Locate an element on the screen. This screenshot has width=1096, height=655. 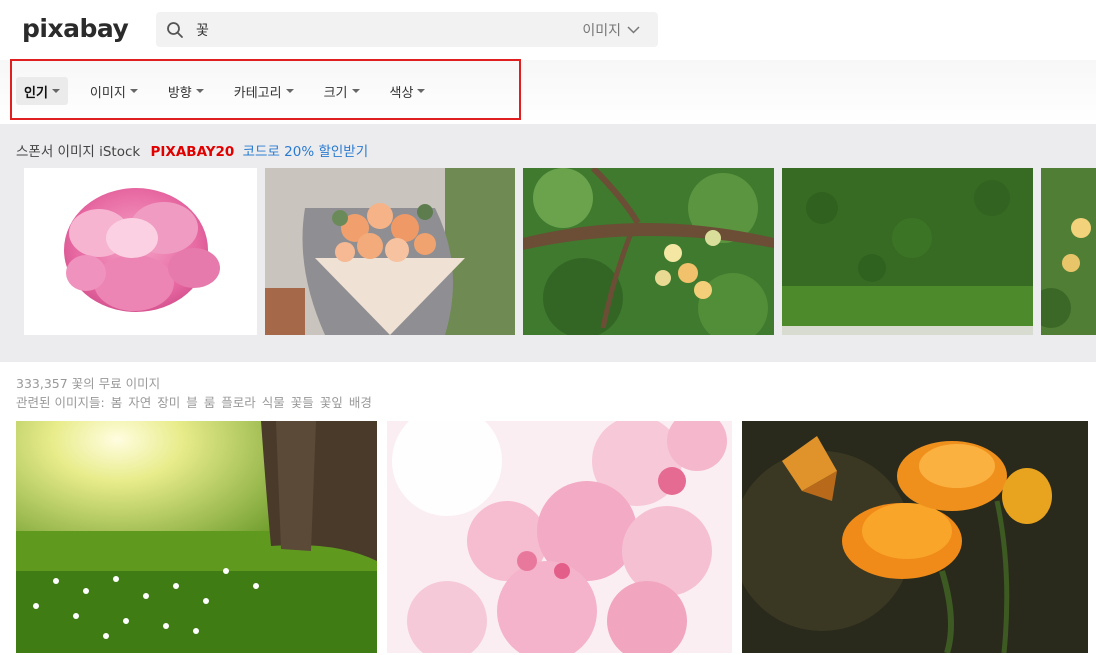
butterfly-flower-image is located at coordinates (915, 537).